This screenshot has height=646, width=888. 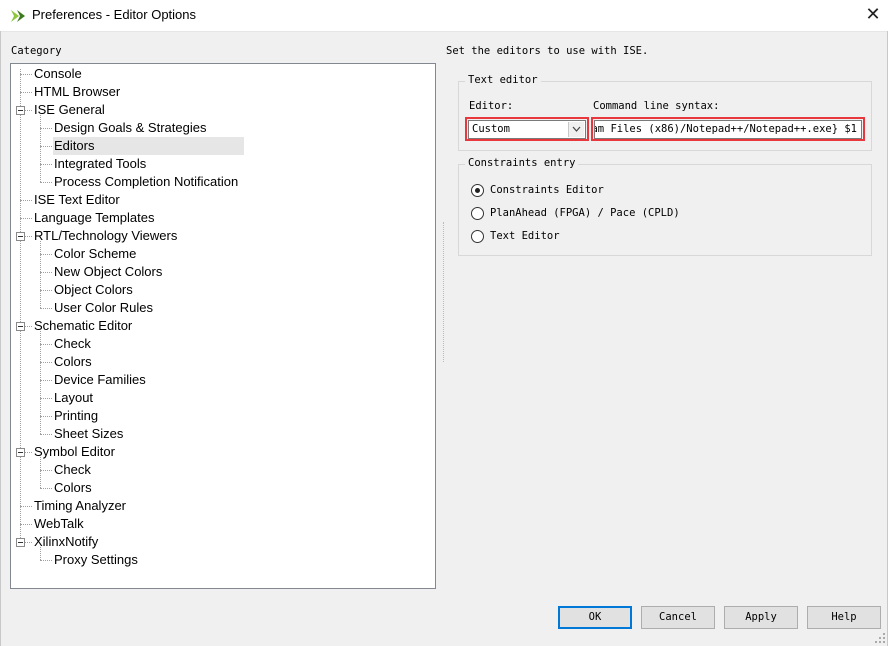 I want to click on tree-item-label: Console, so click(x=58, y=73).